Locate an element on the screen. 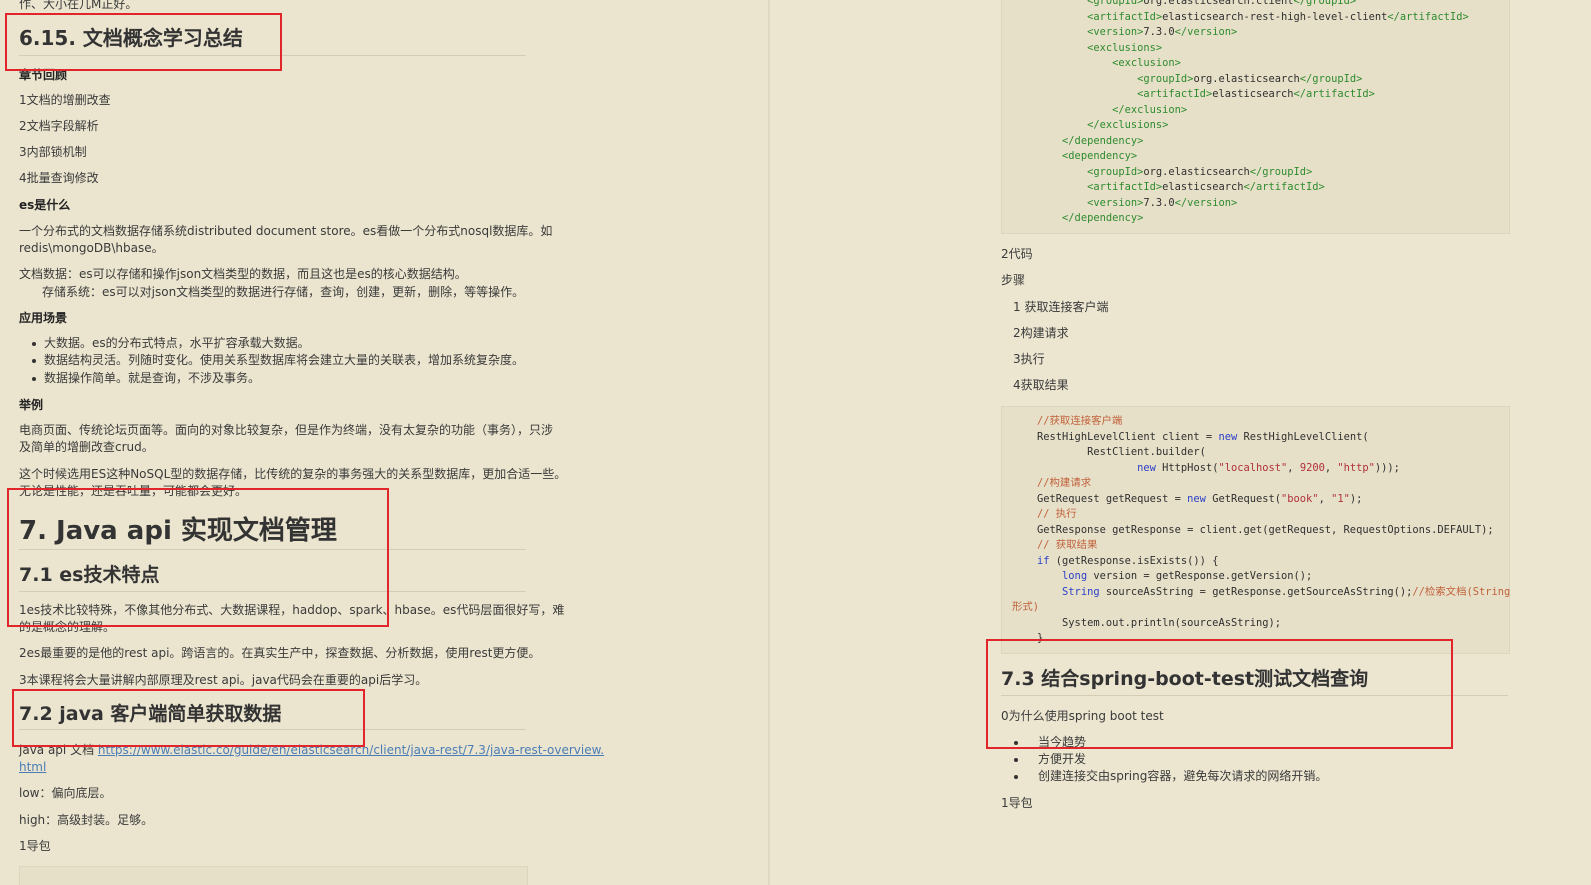  review-item: 3内部锁机制 is located at coordinates (53, 152).